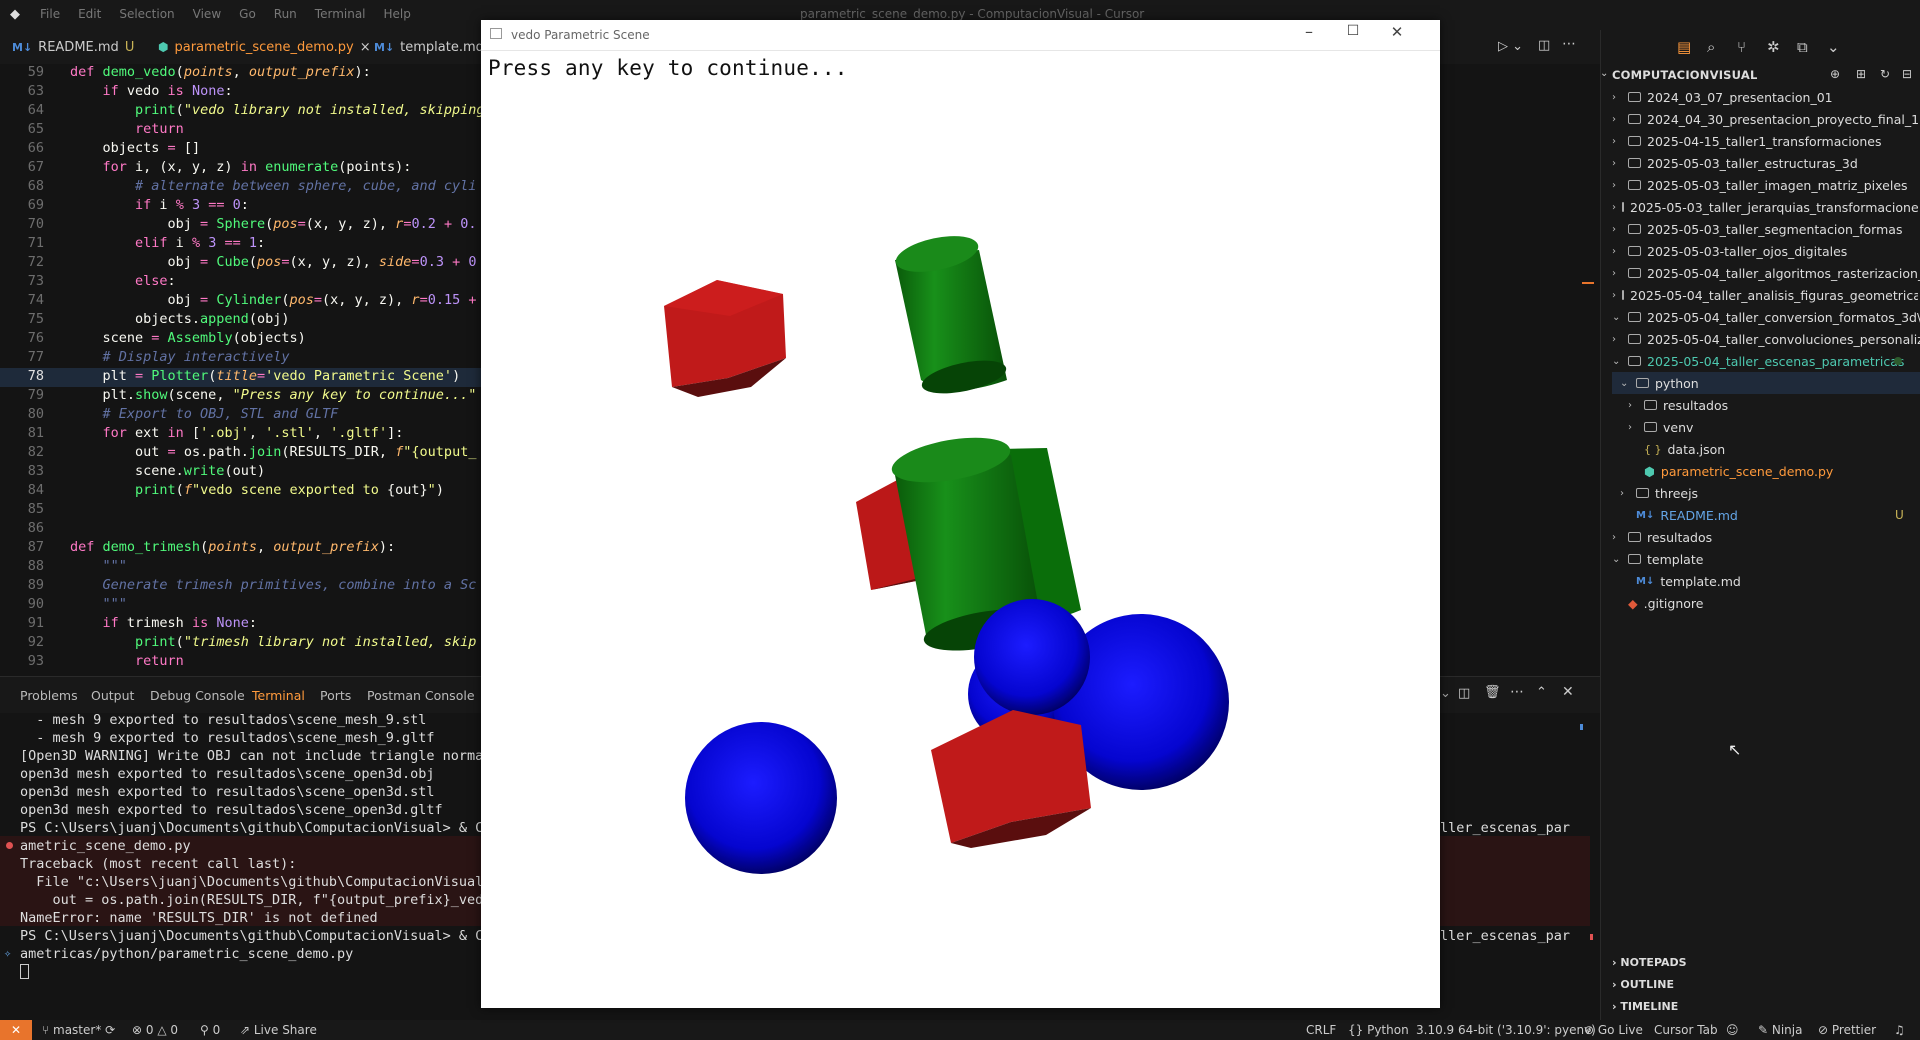 This screenshot has width=1920, height=1040. I want to click on tree-folder: › 2025-05-03-taller_ojos_digitales, so click(1729, 251).